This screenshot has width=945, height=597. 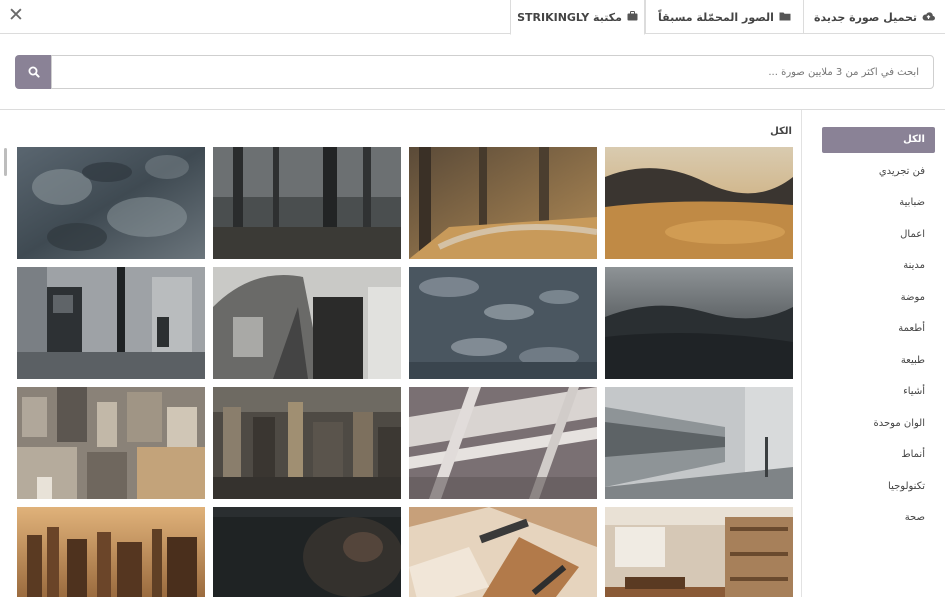 What do you see at coordinates (878, 172) in the screenshot?
I see `category-abstract: فن تجريدي` at bounding box center [878, 172].